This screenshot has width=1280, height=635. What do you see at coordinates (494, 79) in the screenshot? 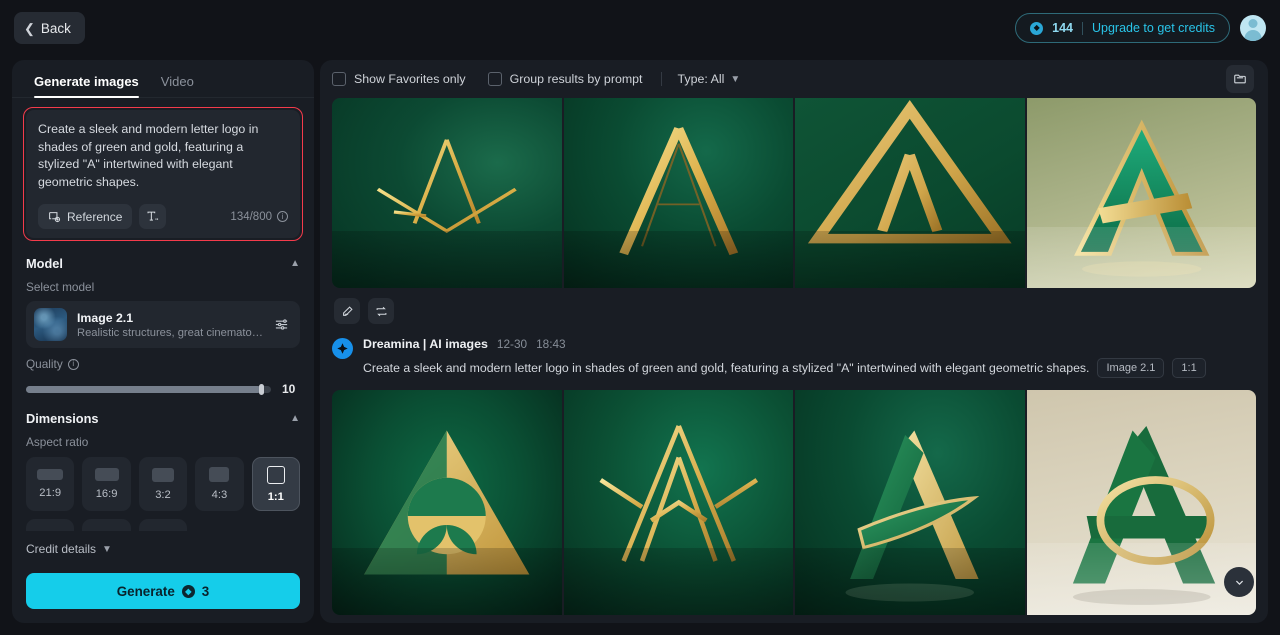
I see `checkbox-icon-group` at bounding box center [494, 79].